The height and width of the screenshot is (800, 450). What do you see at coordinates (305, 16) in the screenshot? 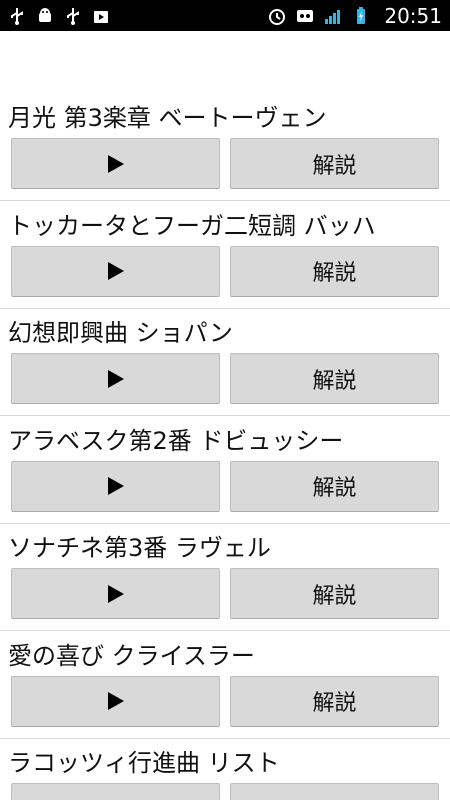
I see `notification-icon` at bounding box center [305, 16].